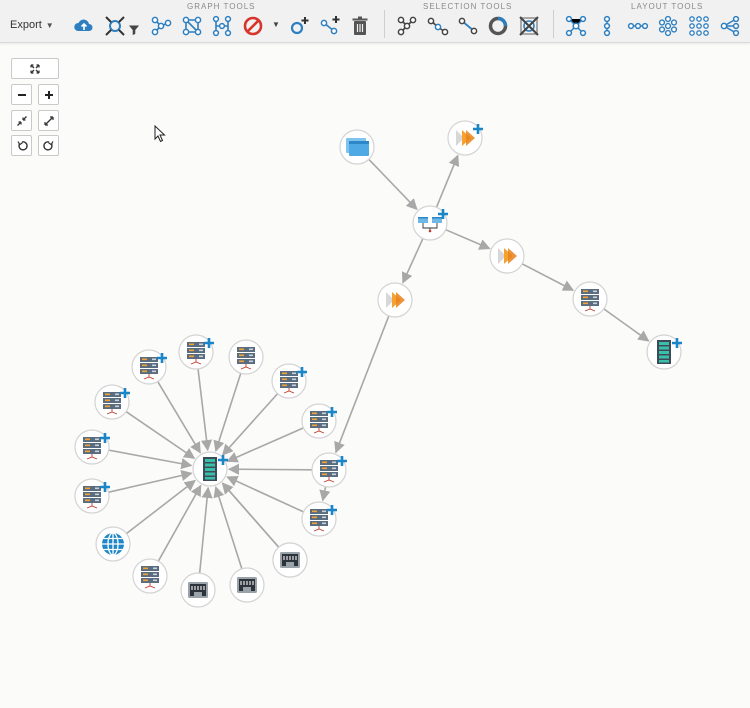 The image size is (750, 708). What do you see at coordinates (438, 26) in the screenshot?
I see `select-path-button` at bounding box center [438, 26].